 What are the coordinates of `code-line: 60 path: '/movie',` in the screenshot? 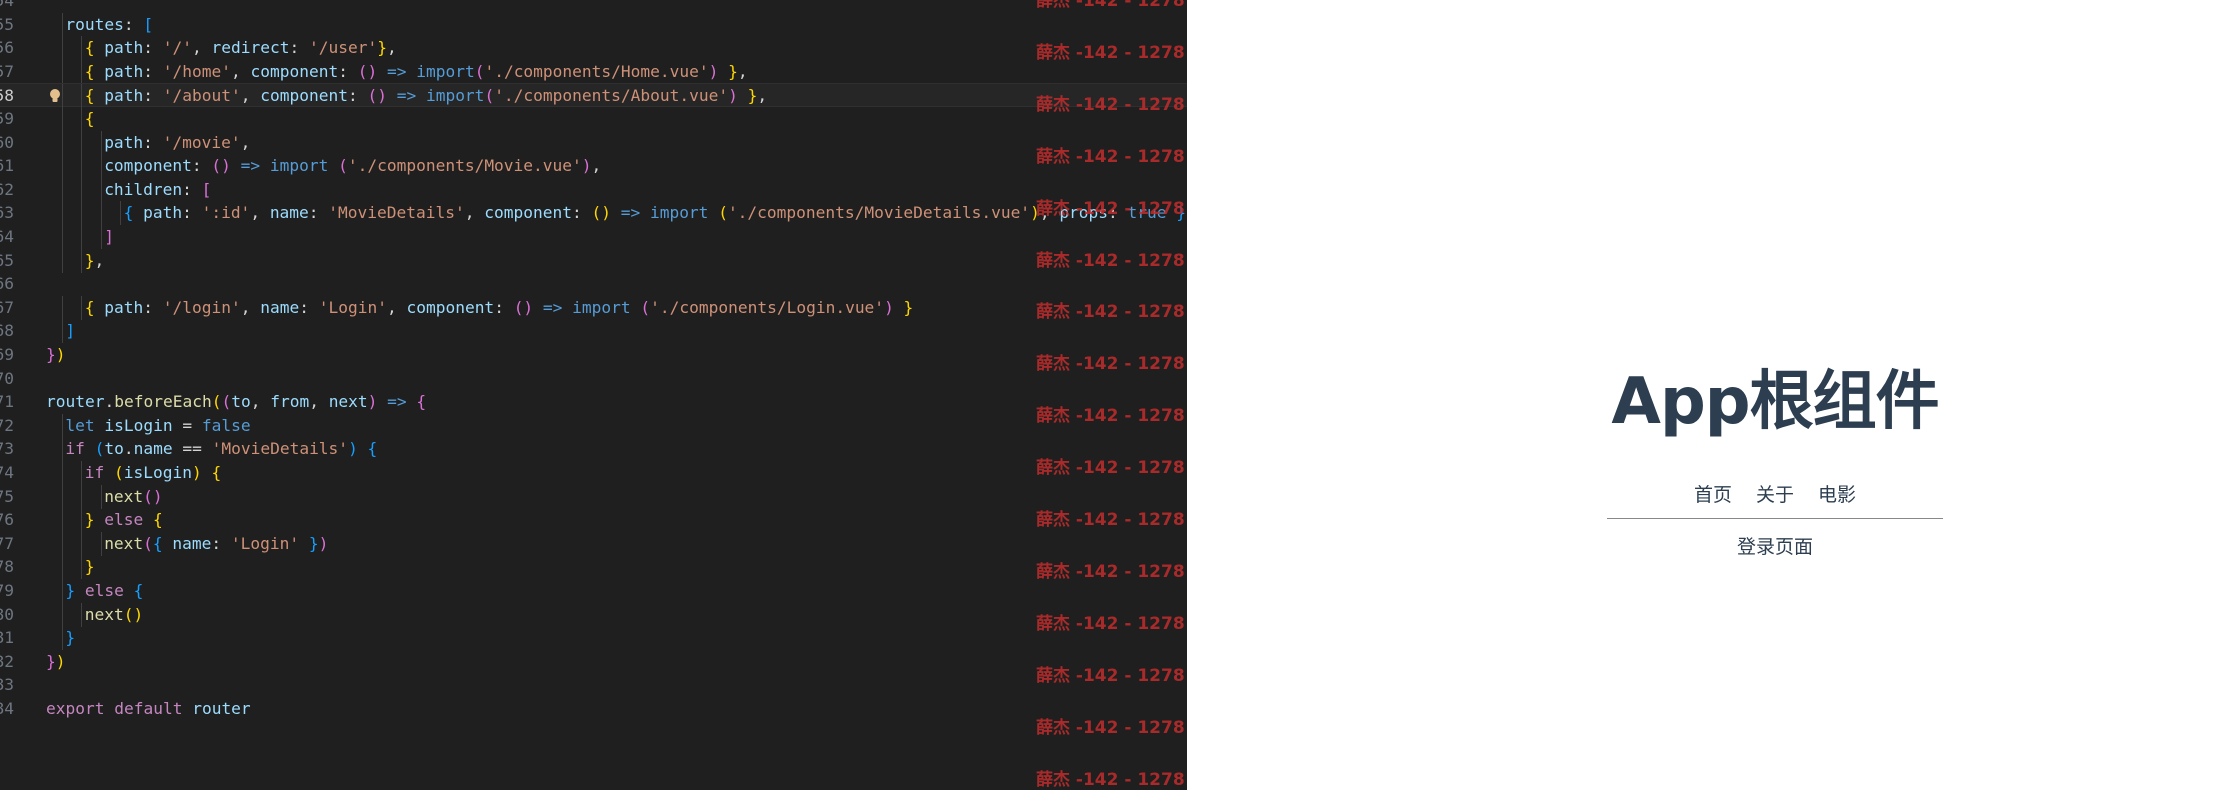 It's located at (593, 142).